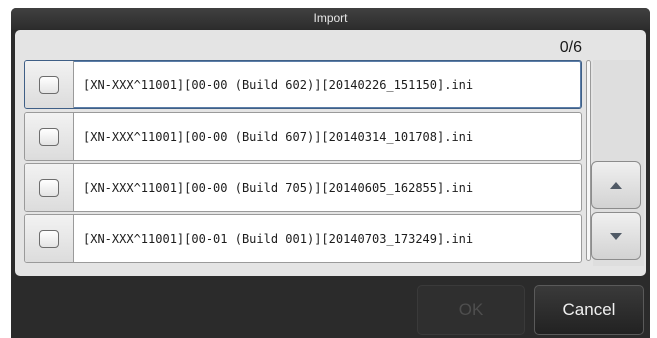 This screenshot has width=657, height=338. I want to click on selection-counter: 0/6, so click(570, 47).